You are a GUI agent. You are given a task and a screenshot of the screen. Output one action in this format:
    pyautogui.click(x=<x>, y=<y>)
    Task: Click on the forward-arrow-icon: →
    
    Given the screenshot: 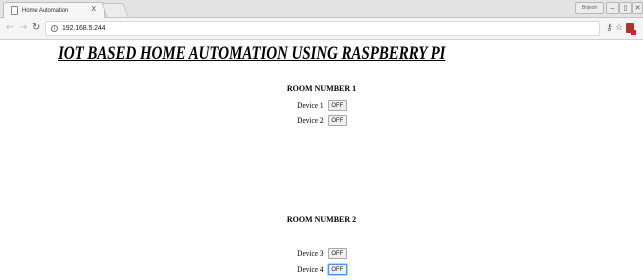 What is the action you would take?
    pyautogui.click(x=23, y=28)
    